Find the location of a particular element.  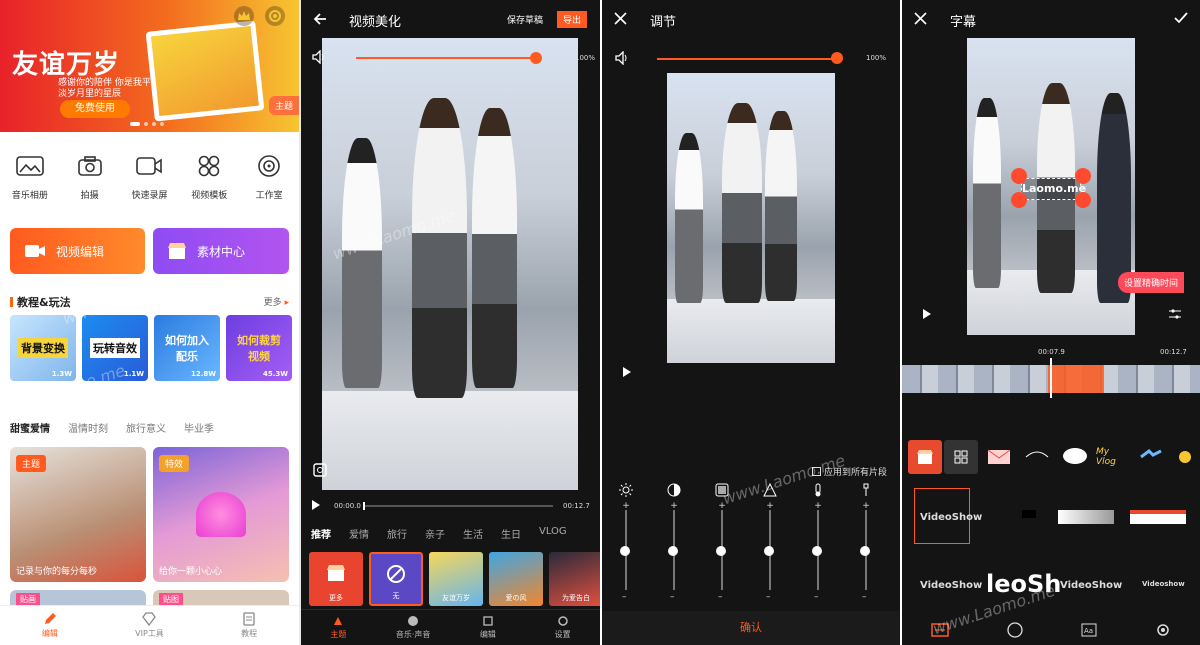

quick-label: 快速录屏 is located at coordinates (149, 196).